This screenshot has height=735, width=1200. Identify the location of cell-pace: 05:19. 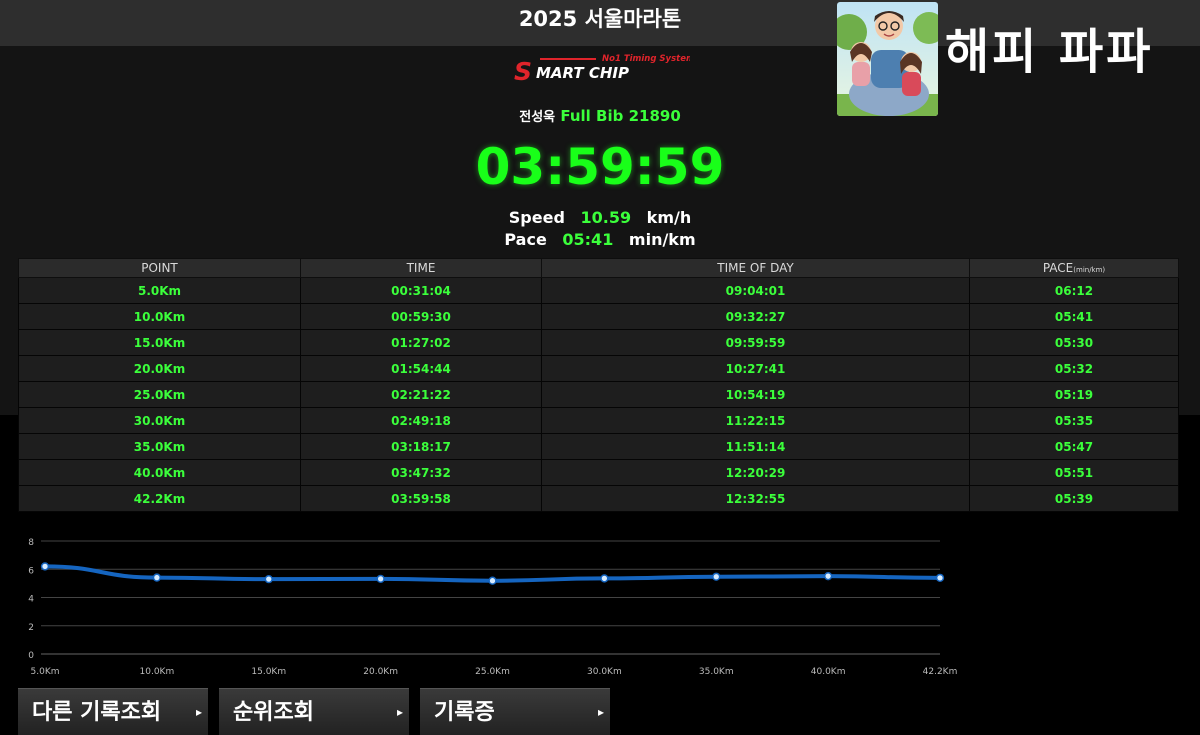
(1074, 394).